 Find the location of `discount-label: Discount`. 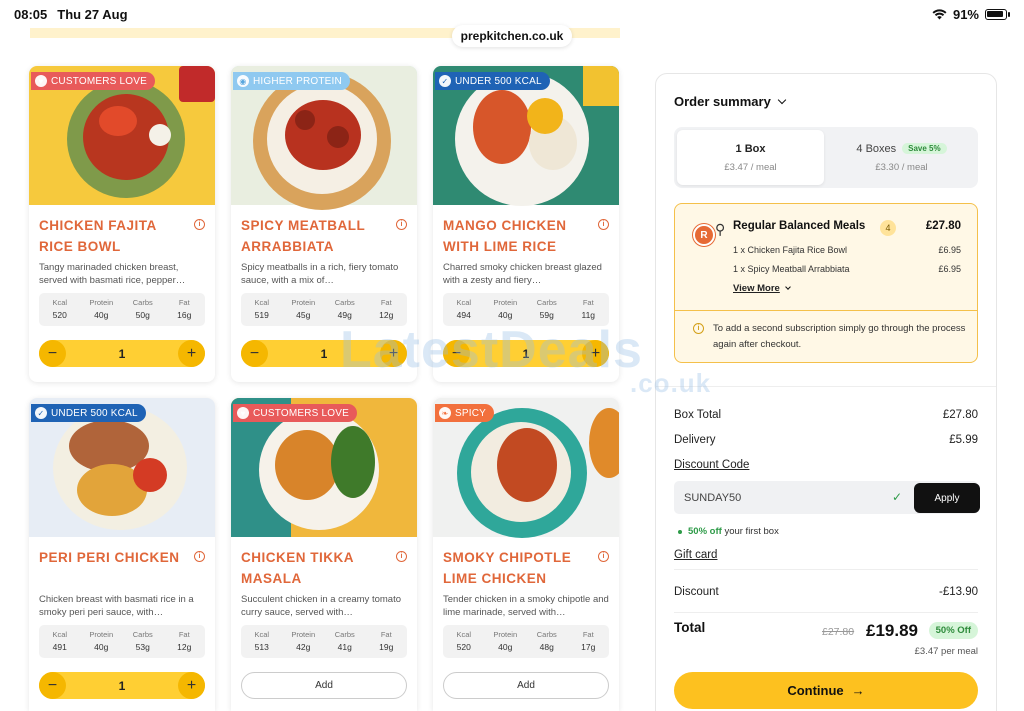

discount-label: Discount is located at coordinates (696, 592).